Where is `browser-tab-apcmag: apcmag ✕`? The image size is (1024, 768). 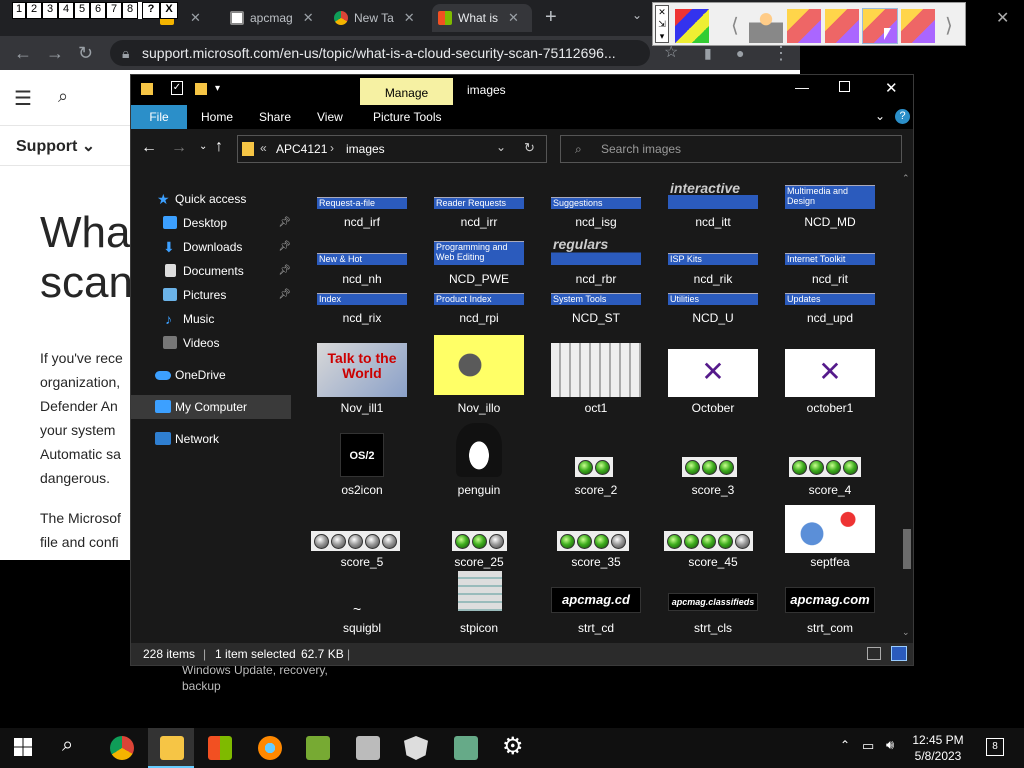
browser-tab-apcmag: apcmag ✕ is located at coordinates (278, 18).